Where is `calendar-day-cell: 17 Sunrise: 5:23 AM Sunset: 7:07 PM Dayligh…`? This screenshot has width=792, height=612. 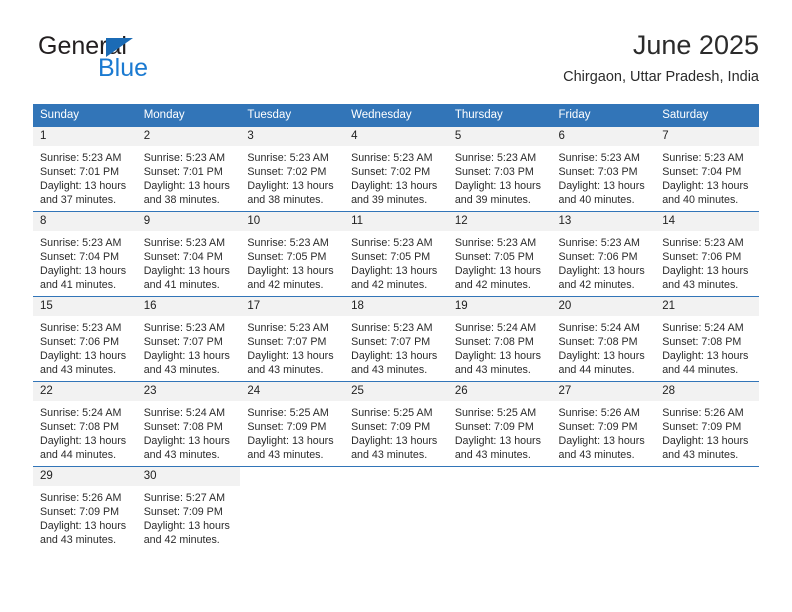 calendar-day-cell: 17 Sunrise: 5:23 AM Sunset: 7:07 PM Dayligh… is located at coordinates (292, 339).